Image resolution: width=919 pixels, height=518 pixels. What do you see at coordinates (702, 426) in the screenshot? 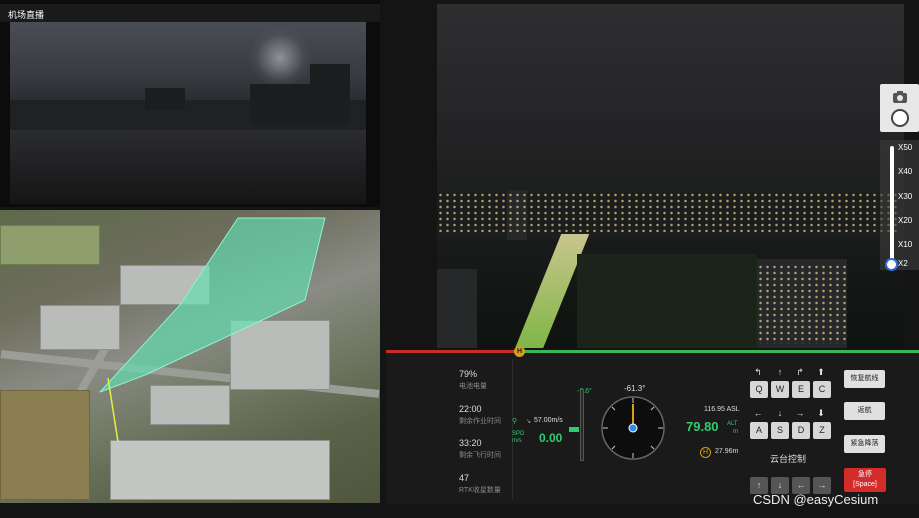
I see `altitude-value: 79.80` at bounding box center [702, 426].